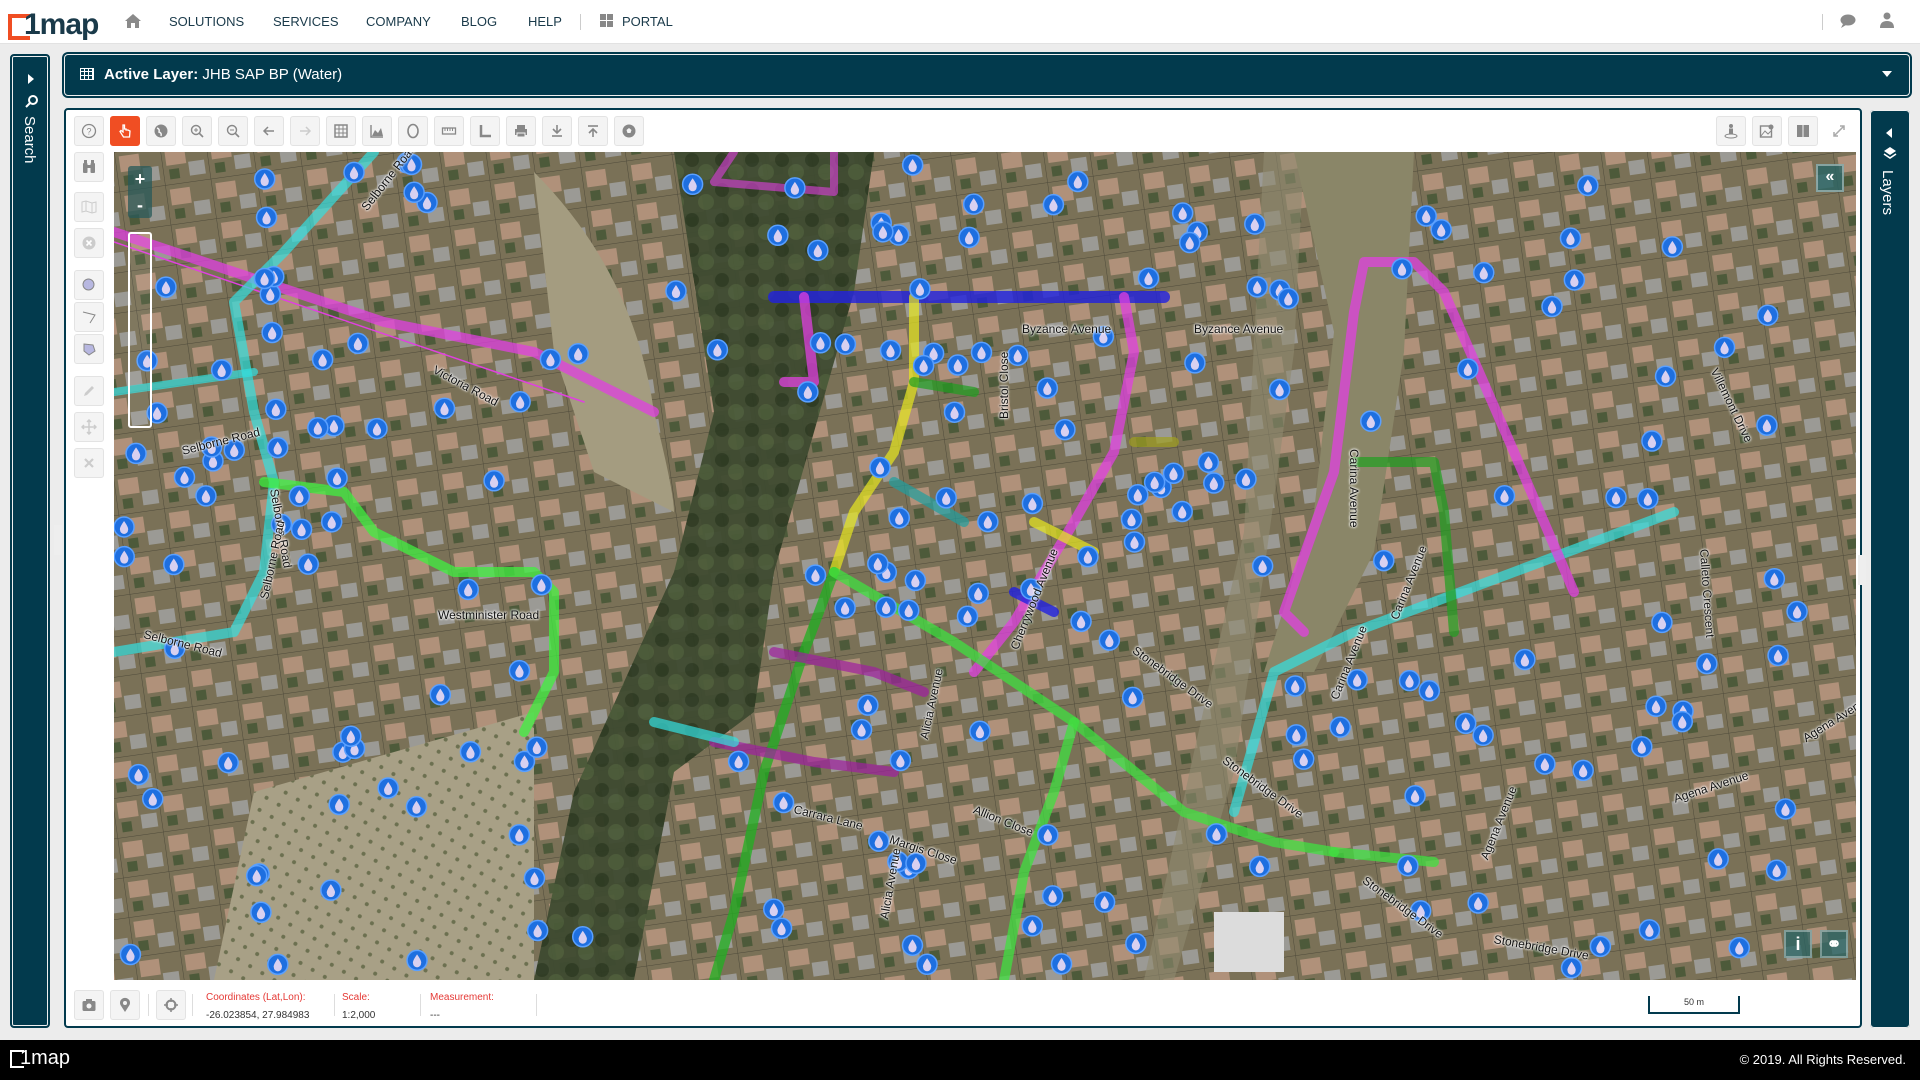 This screenshot has width=1920, height=1080. What do you see at coordinates (987, 75) in the screenshot?
I see `active-layer-selector: Active Layer: JHB SAP BP (Water)` at bounding box center [987, 75].